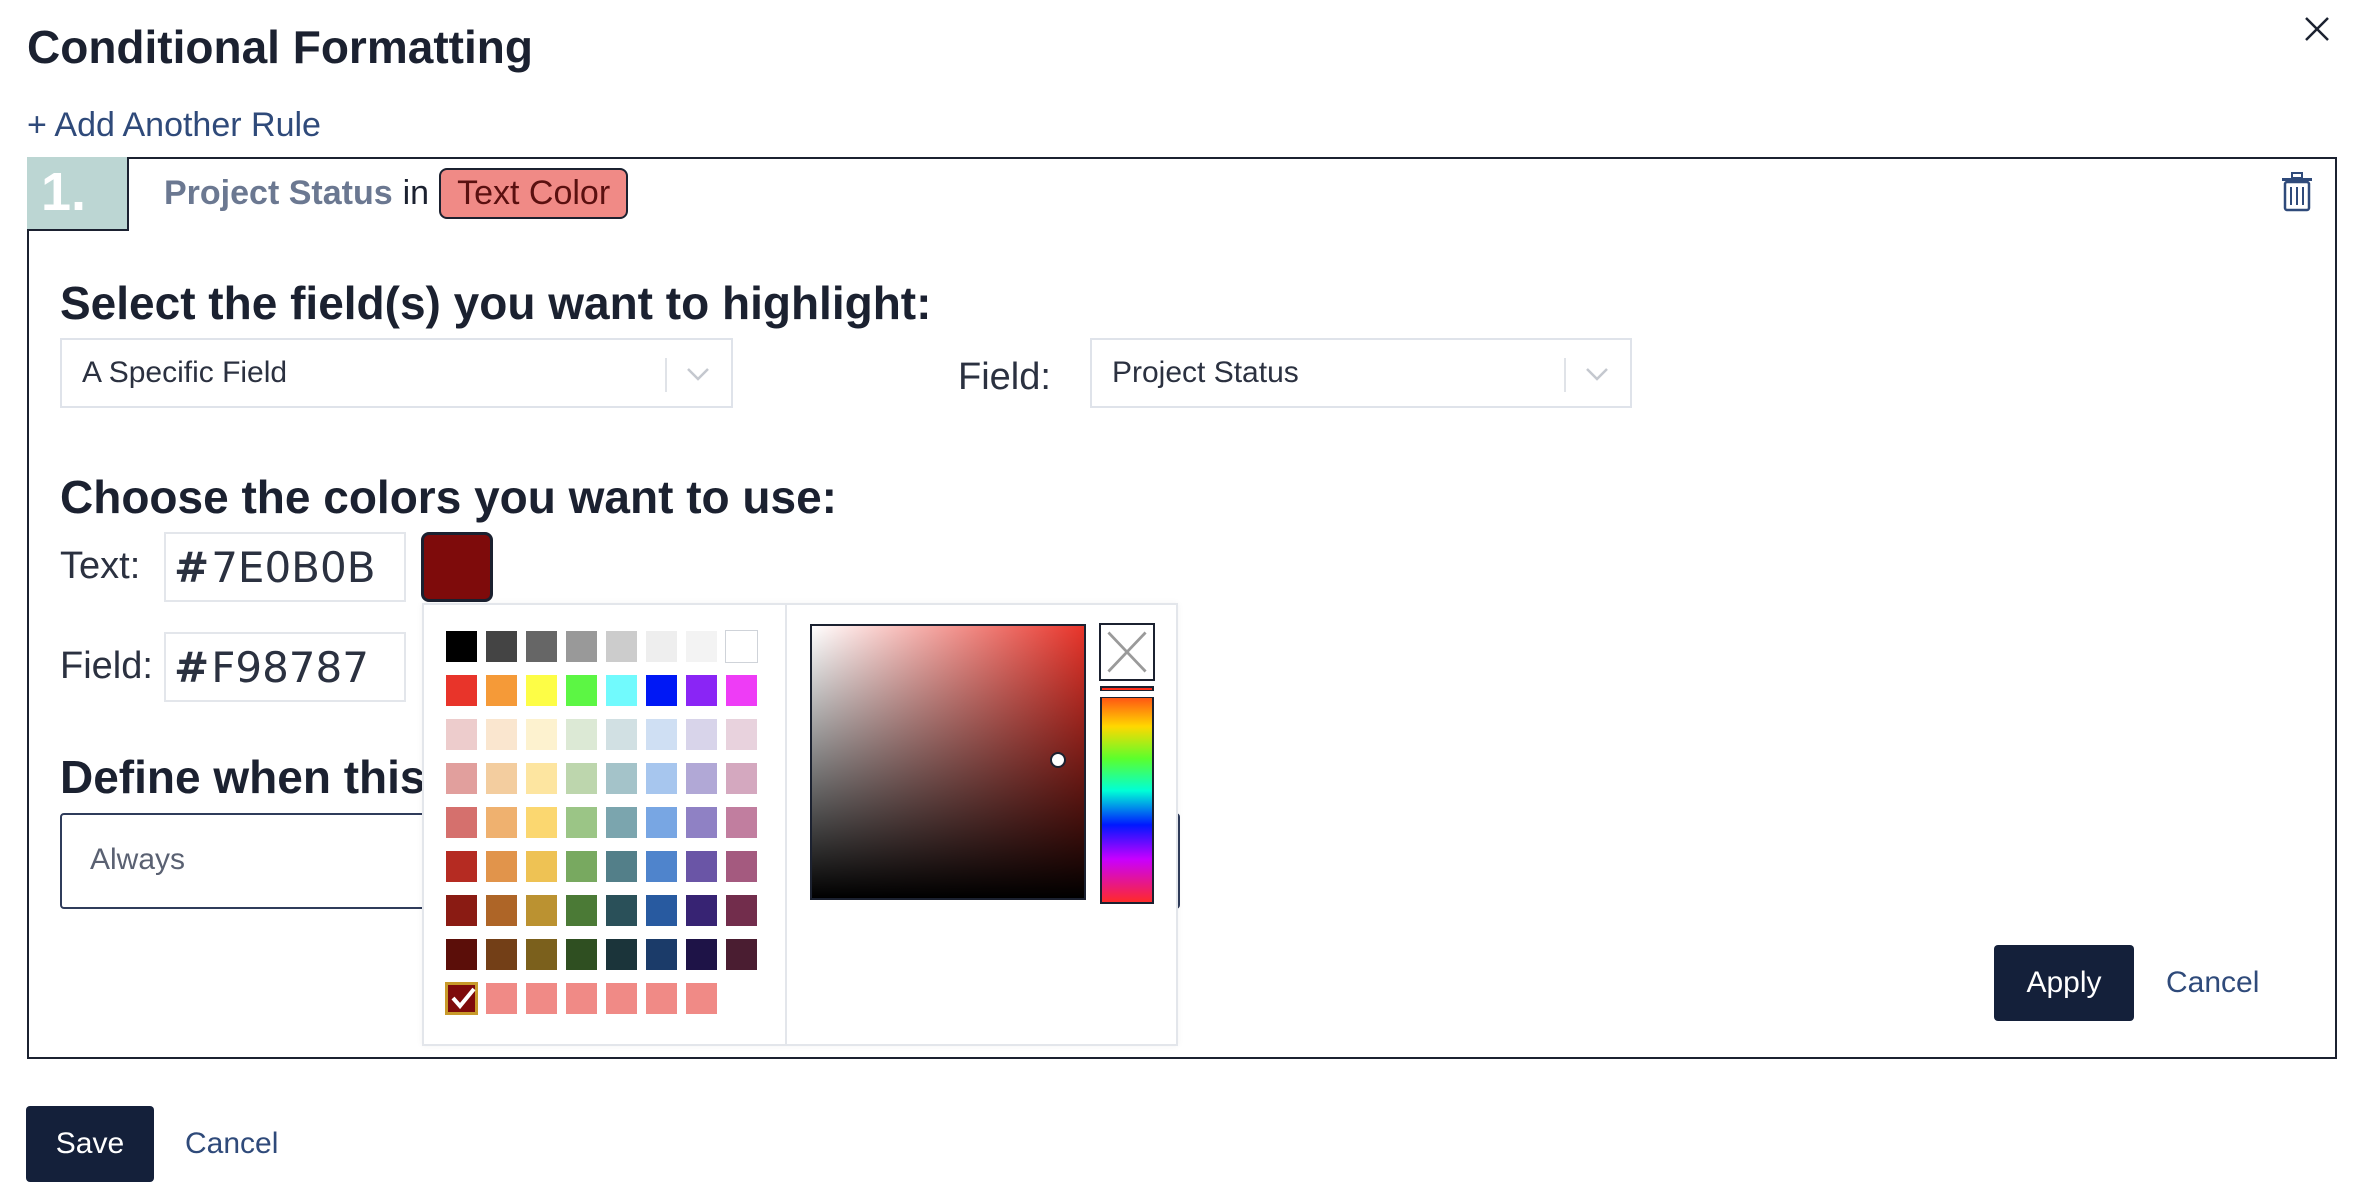 This screenshot has width=2374, height=1202. I want to click on field-label: Field:, so click(1004, 377).